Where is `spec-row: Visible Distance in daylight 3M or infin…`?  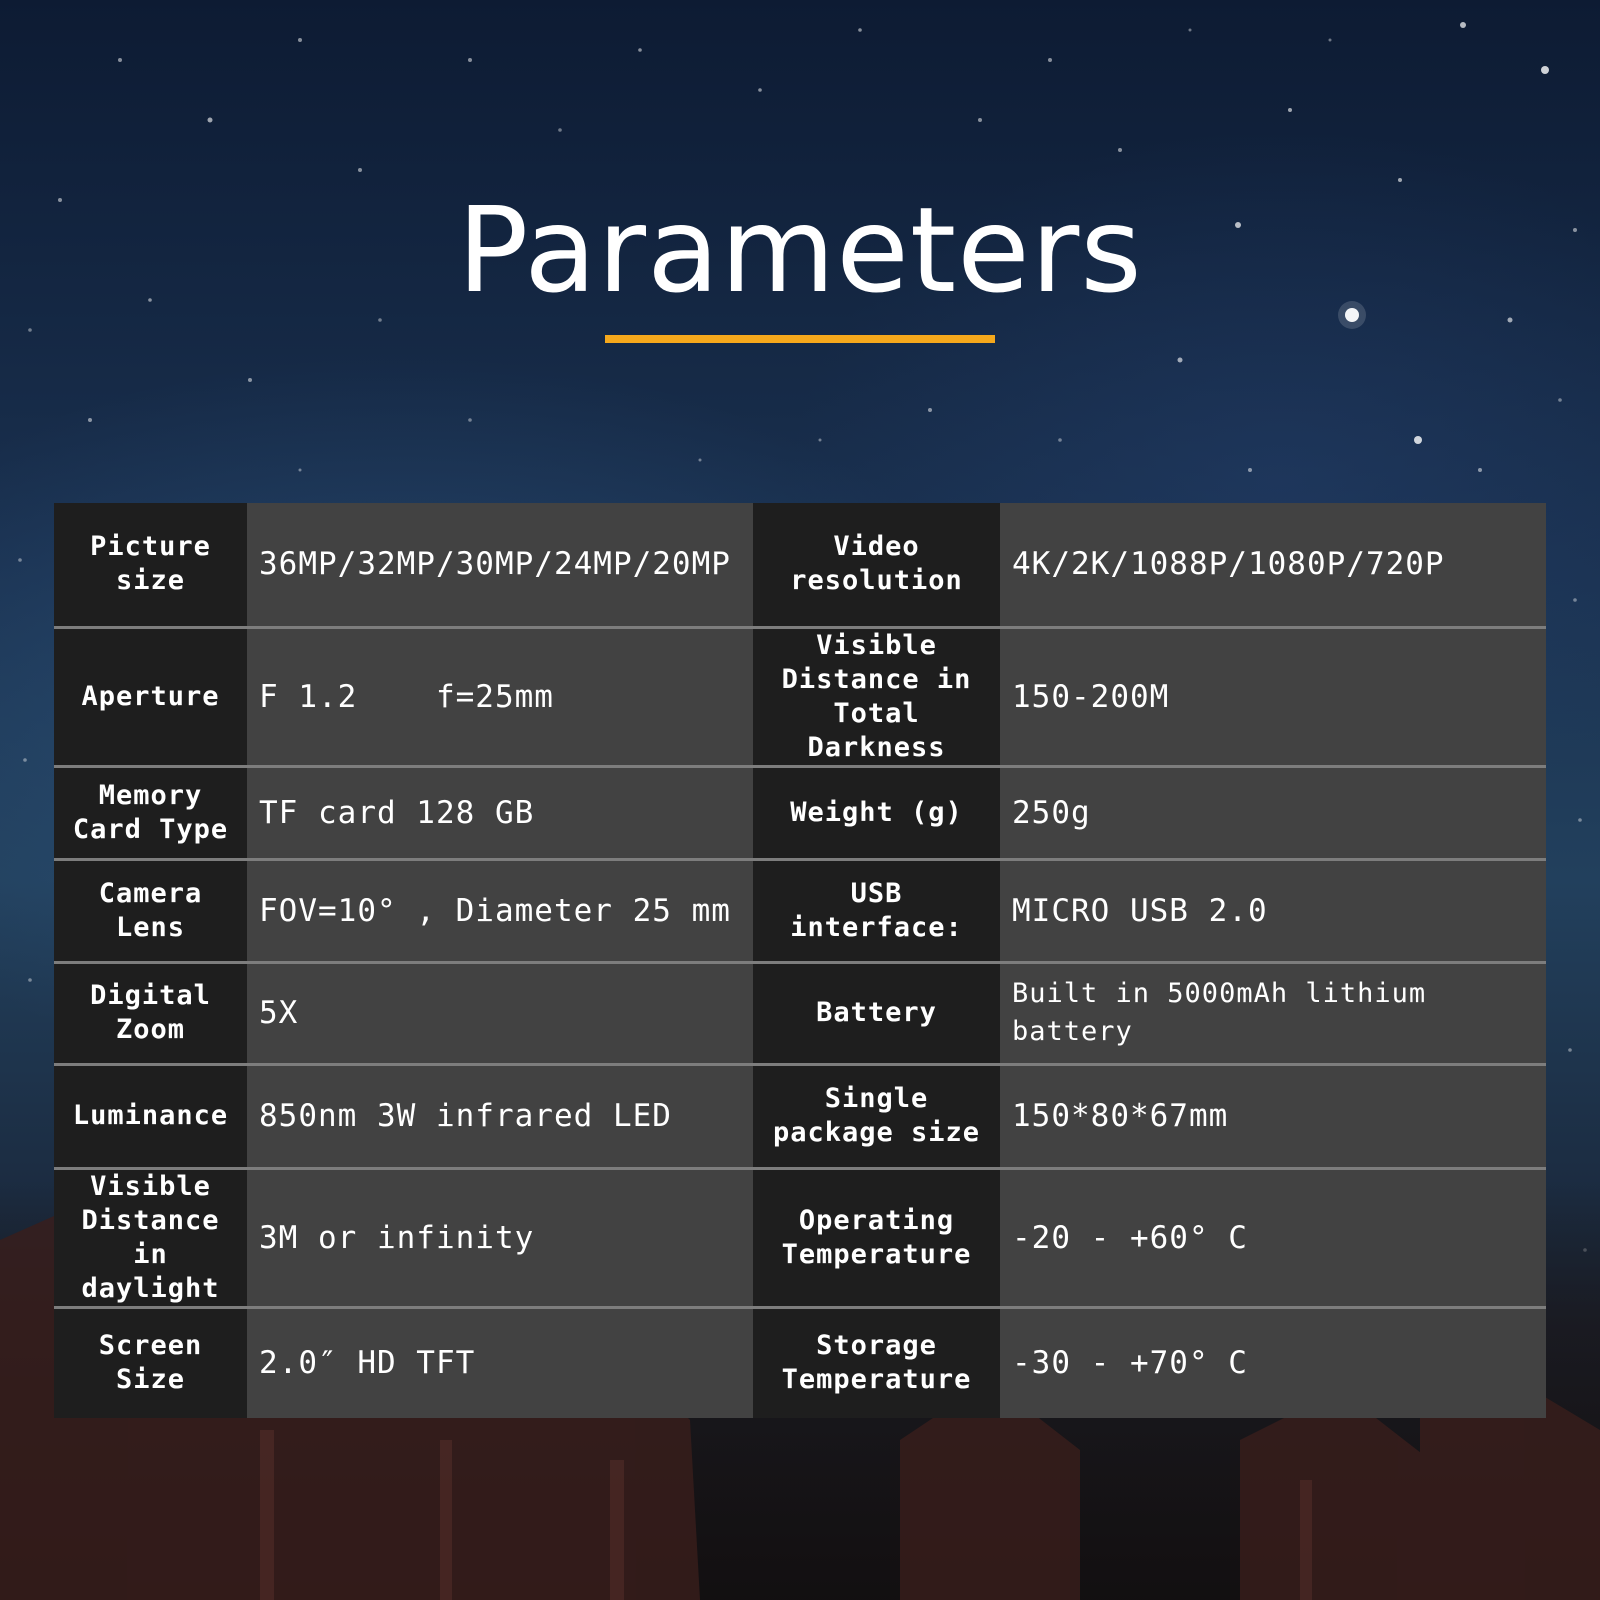 spec-row: Visible Distance in daylight 3M or infin… is located at coordinates (800, 1238).